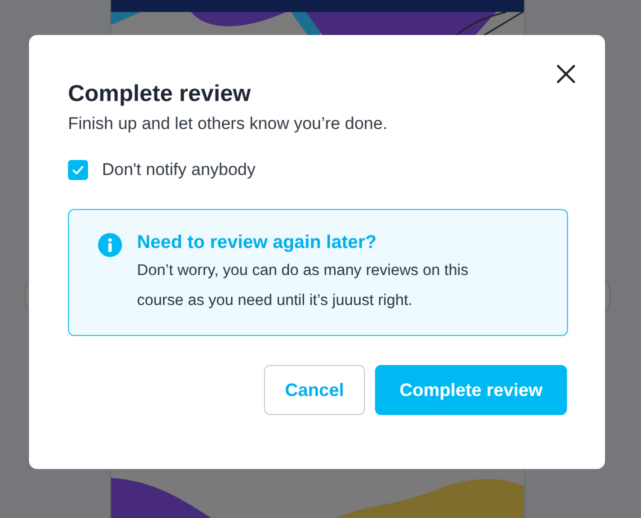 The image size is (641, 518). I want to click on checkbox, so click(78, 170).